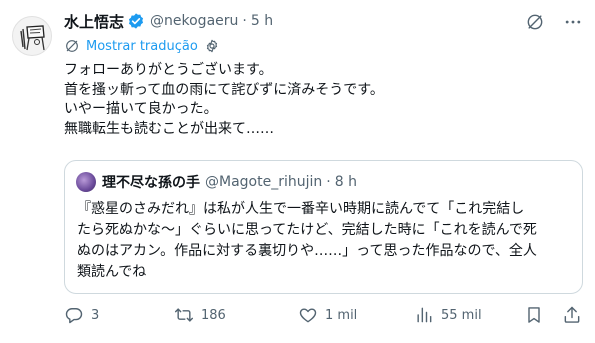 The width and height of the screenshot is (595, 343). Describe the element at coordinates (212, 46) in the screenshot. I see `translation-settings-gear-icon` at that location.